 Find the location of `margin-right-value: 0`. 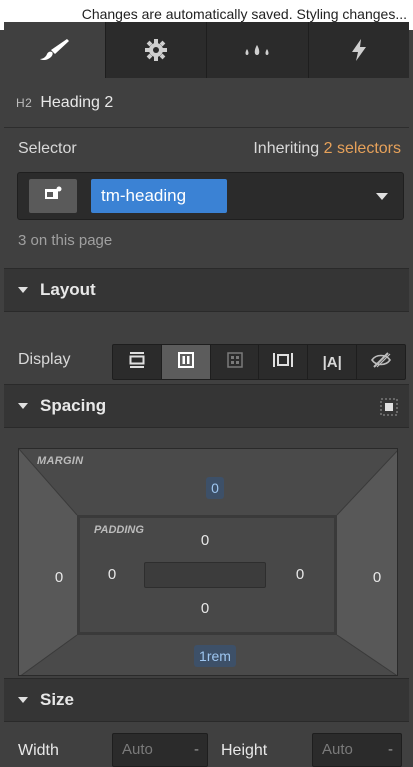

margin-right-value: 0 is located at coordinates (377, 577).